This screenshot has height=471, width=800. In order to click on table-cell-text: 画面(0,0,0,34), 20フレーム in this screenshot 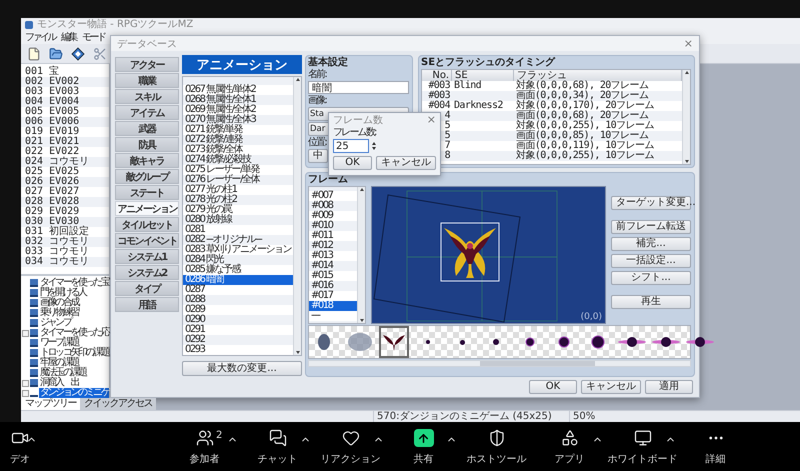, I will do `click(582, 96)`.